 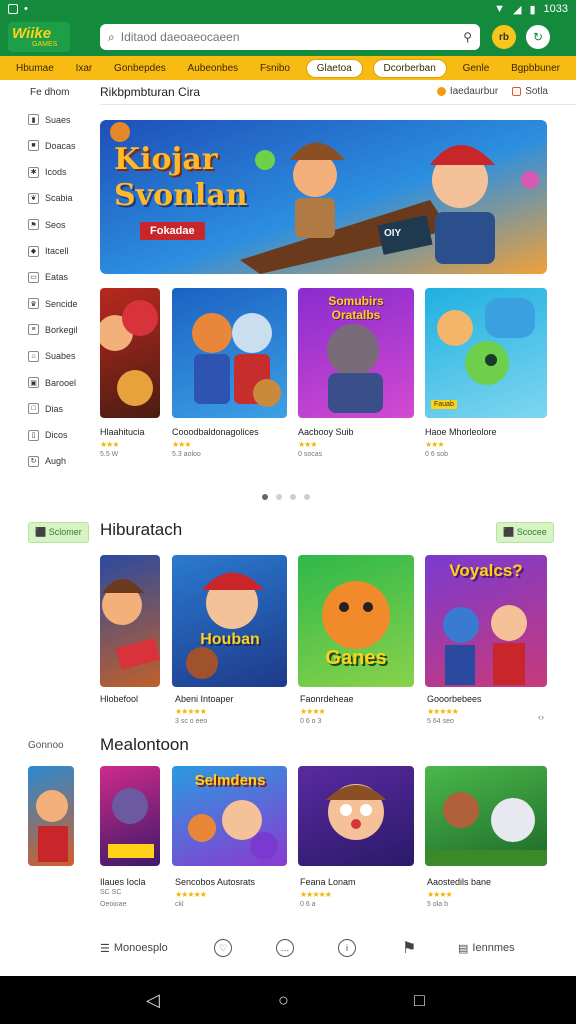 I want to click on category-tab: Ixar, so click(x=84, y=68).